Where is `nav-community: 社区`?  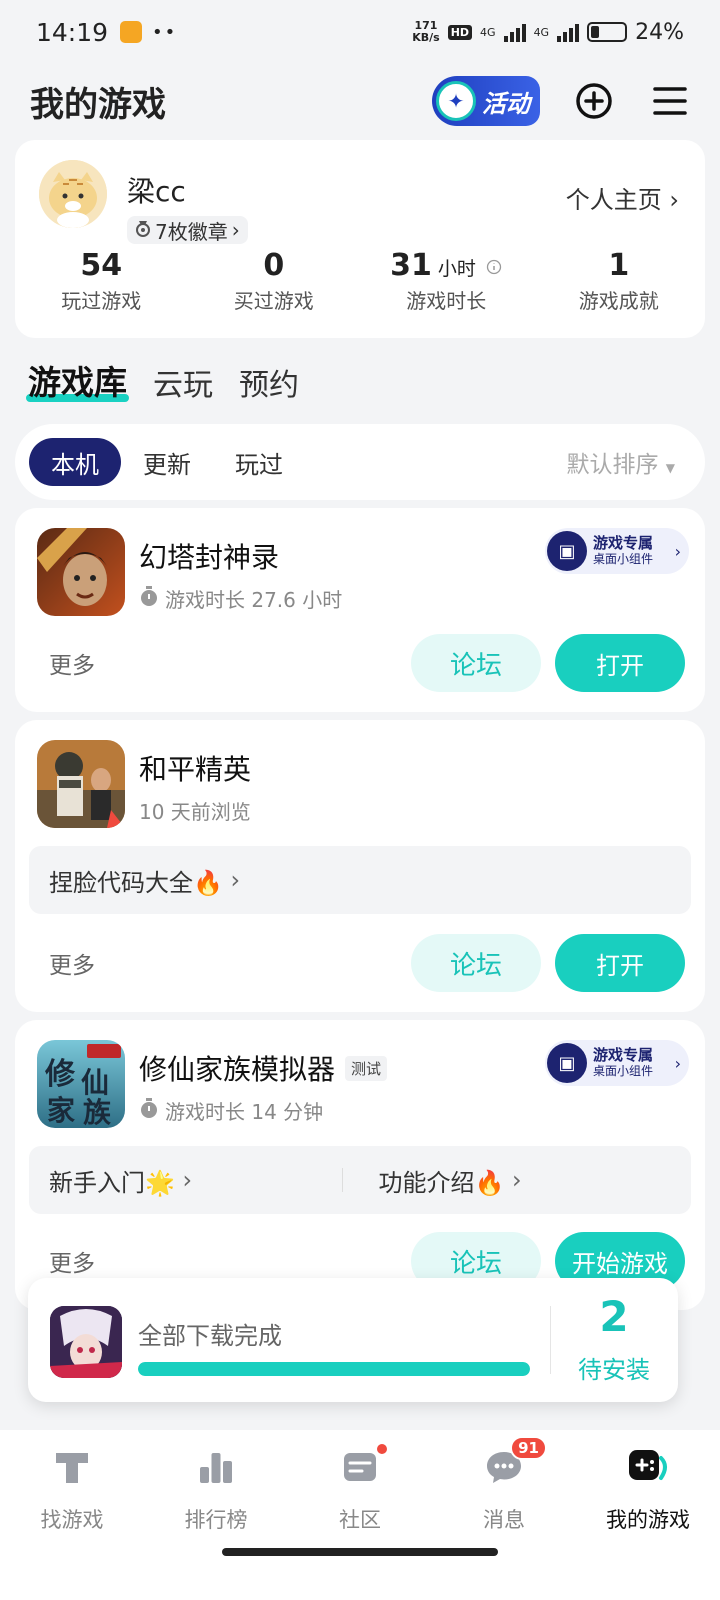
nav-community: 社区 is located at coordinates (360, 1521).